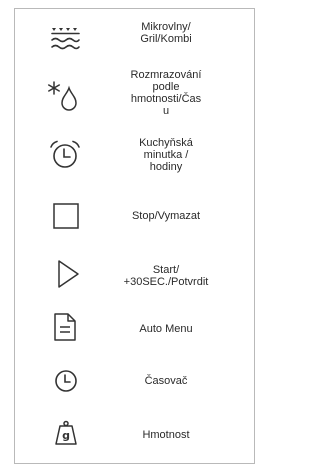  I want to click on label-line: +30SEC./Potvrdit, so click(166, 282).